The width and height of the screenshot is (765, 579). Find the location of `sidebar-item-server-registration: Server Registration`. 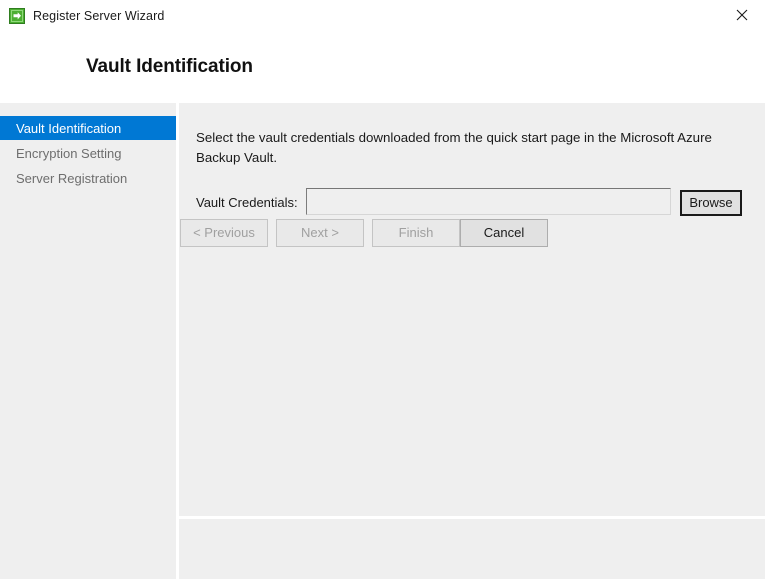

sidebar-item-server-registration: Server Registration is located at coordinates (88, 178).